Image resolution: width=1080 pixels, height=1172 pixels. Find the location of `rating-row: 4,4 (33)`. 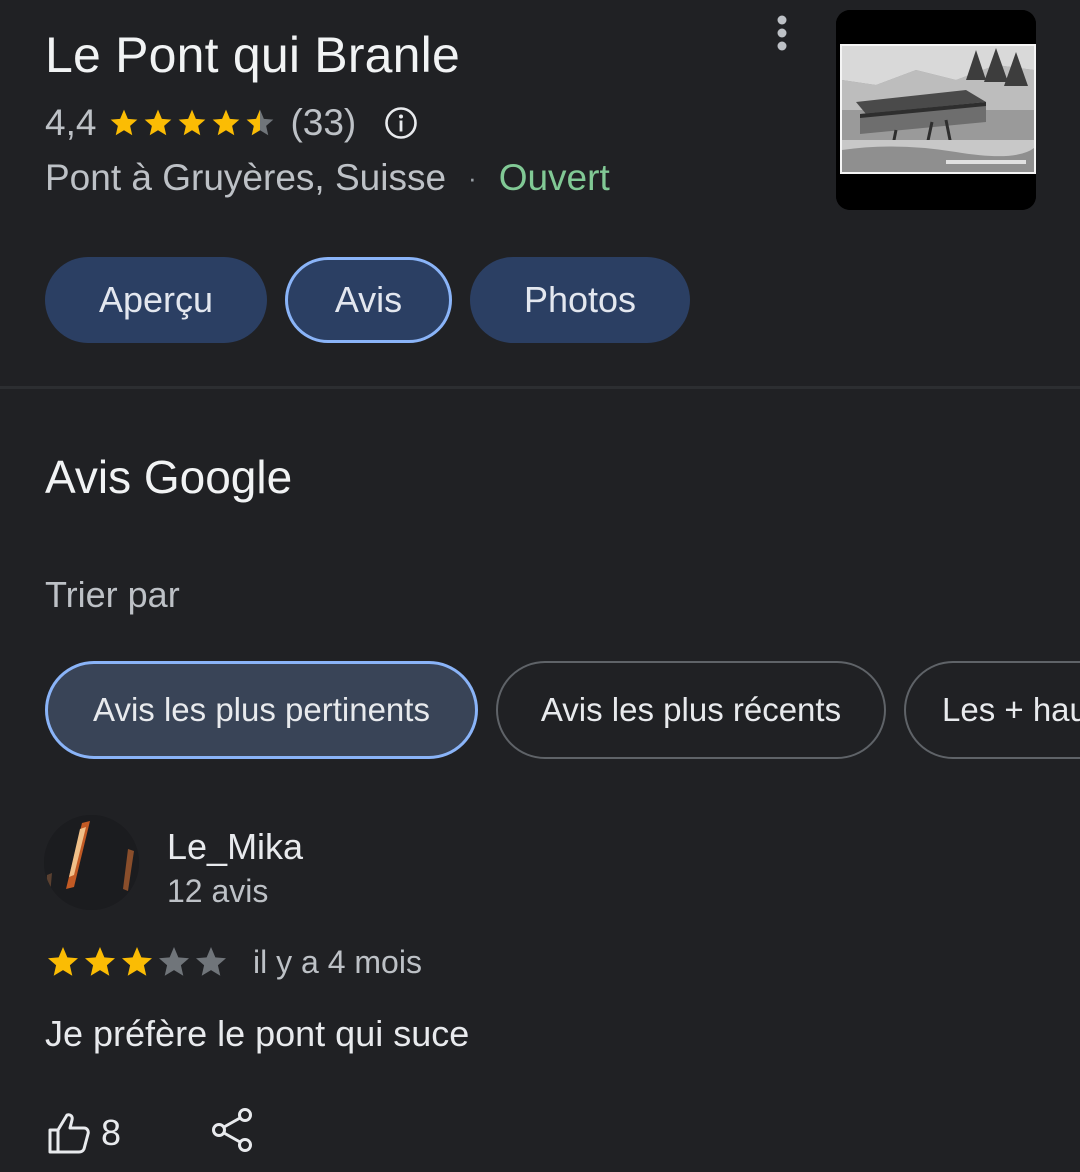

rating-row: 4,4 (33) is located at coordinates (231, 123).